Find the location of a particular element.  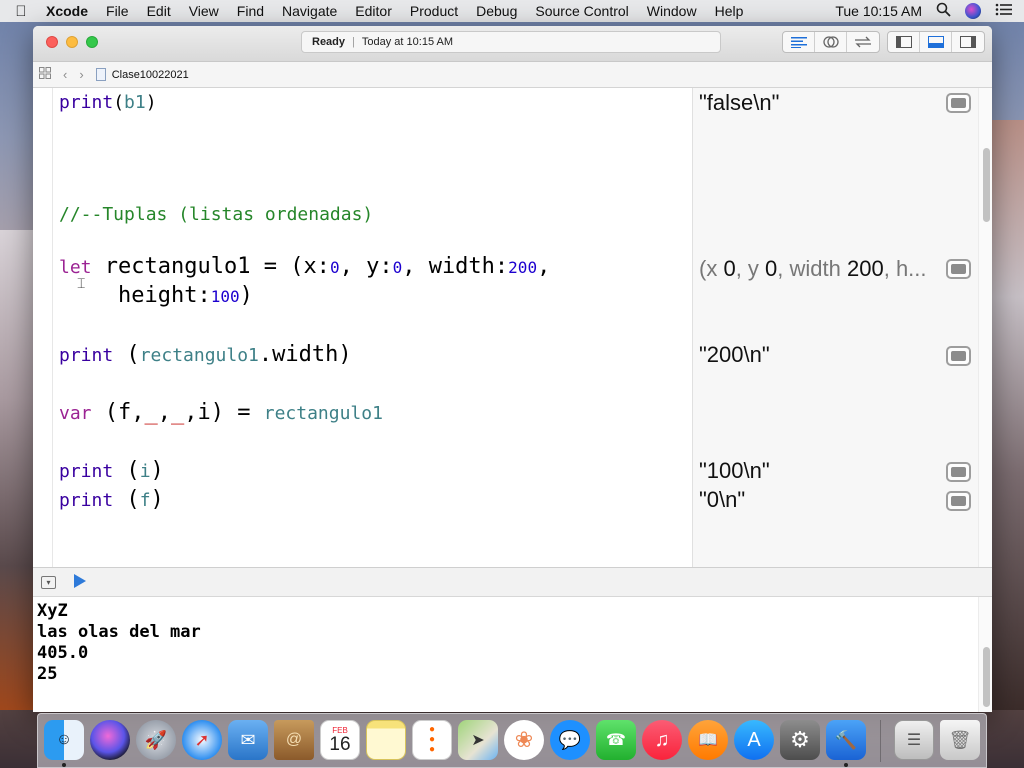

editor-scrollbar is located at coordinates (985, 327).